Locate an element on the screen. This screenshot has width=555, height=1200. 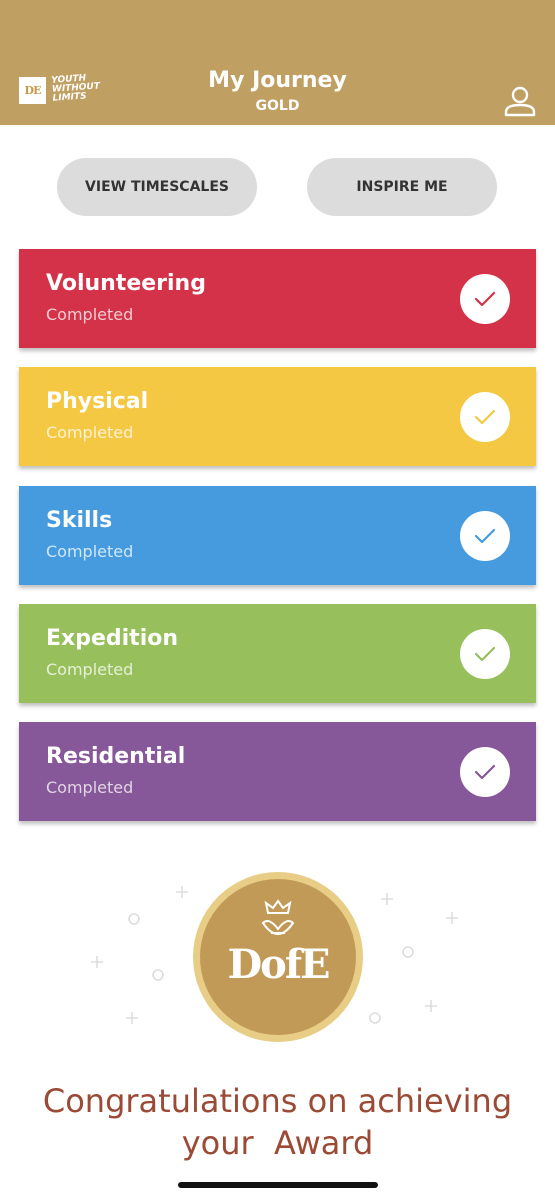
section-card-skills: Skills Completed is located at coordinates (277, 535).